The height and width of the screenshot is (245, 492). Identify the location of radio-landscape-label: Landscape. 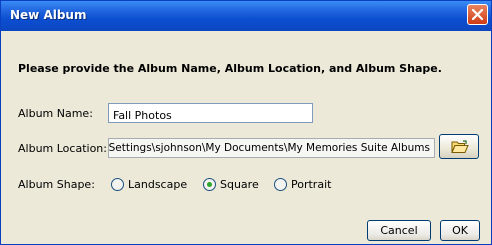
(157, 184).